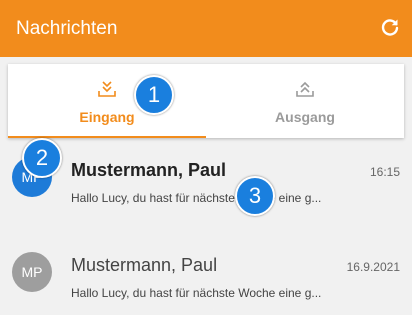 Image resolution: width=412 pixels, height=315 pixels. I want to click on outbox-tray-icon, so click(305, 89).